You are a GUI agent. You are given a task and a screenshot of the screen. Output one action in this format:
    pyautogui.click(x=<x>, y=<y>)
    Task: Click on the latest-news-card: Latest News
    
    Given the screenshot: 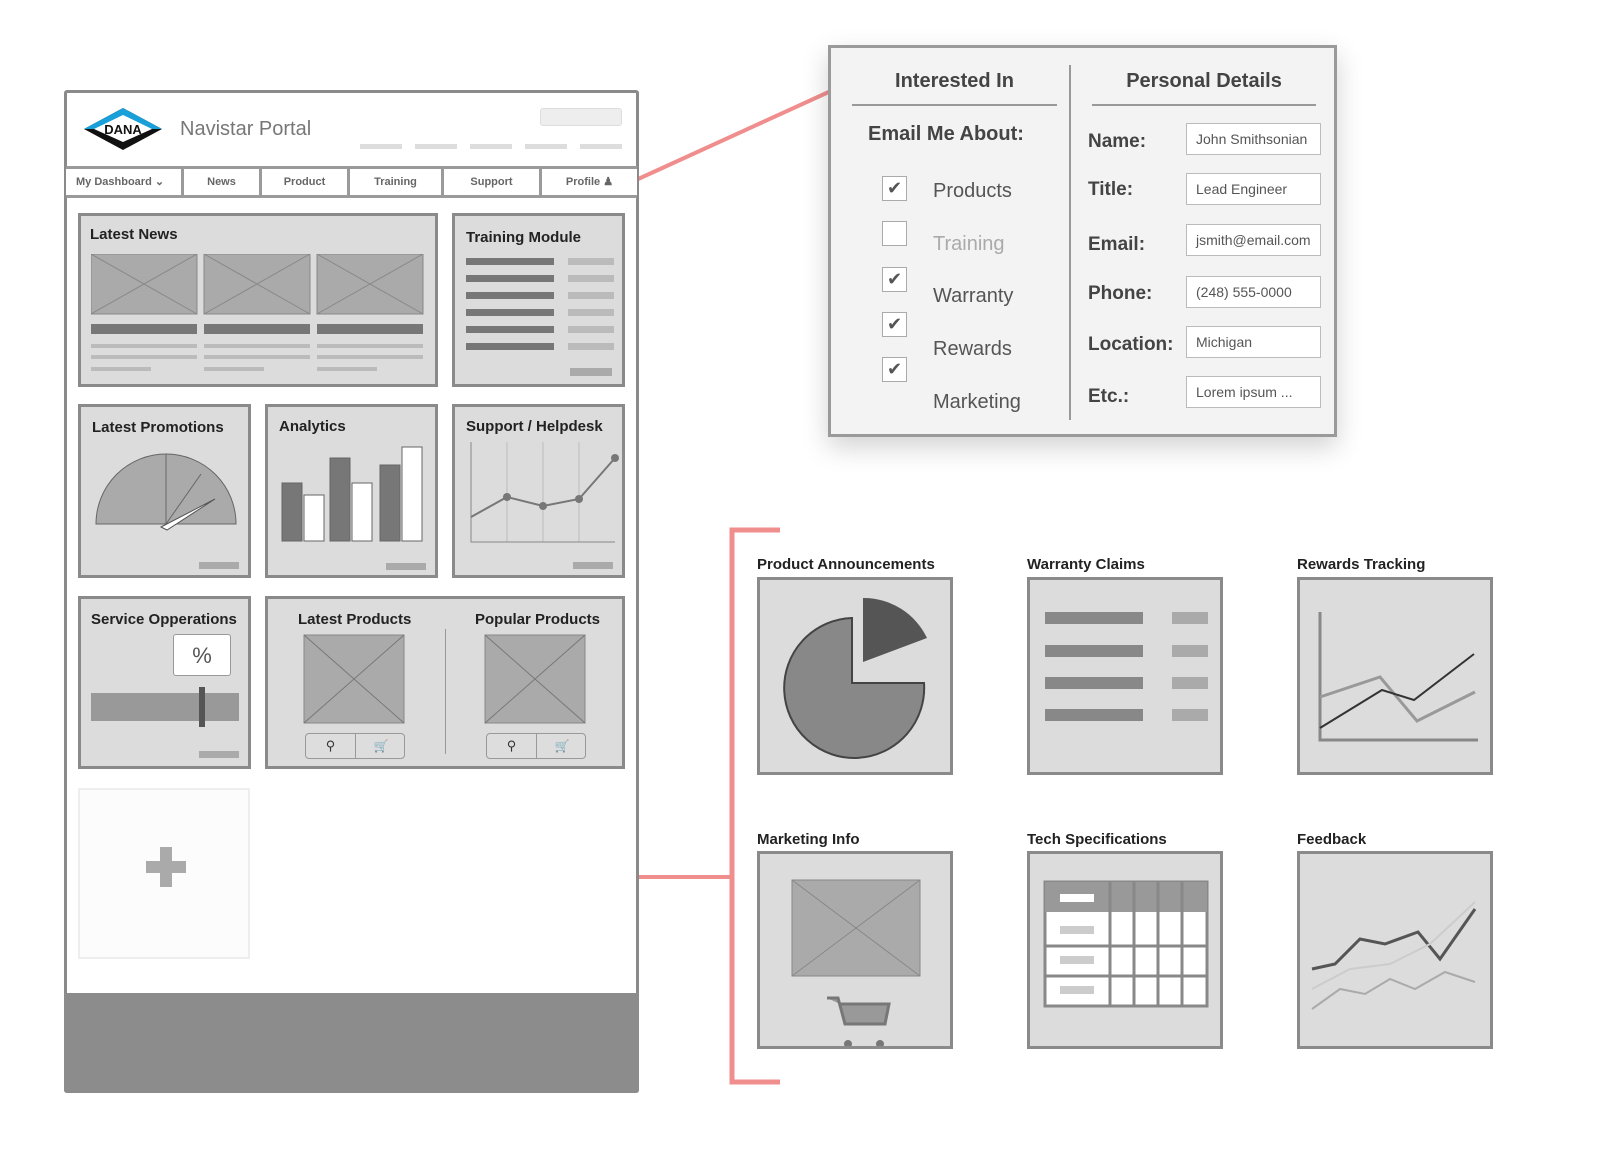 What is the action you would take?
    pyautogui.click(x=258, y=300)
    